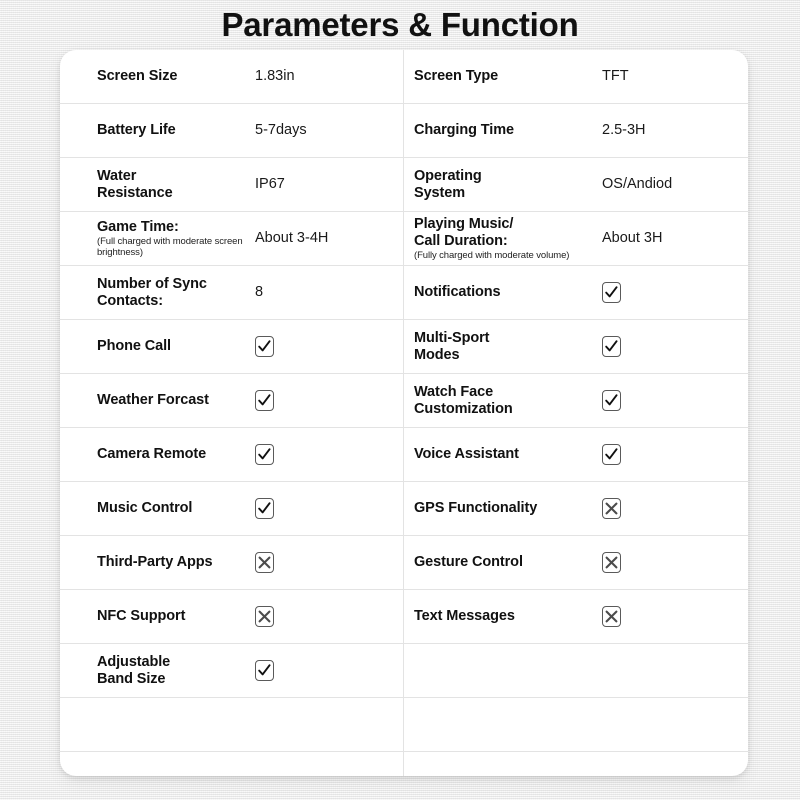 The height and width of the screenshot is (800, 800). What do you see at coordinates (275, 76) in the screenshot?
I see `spec-value: 1.83in` at bounding box center [275, 76].